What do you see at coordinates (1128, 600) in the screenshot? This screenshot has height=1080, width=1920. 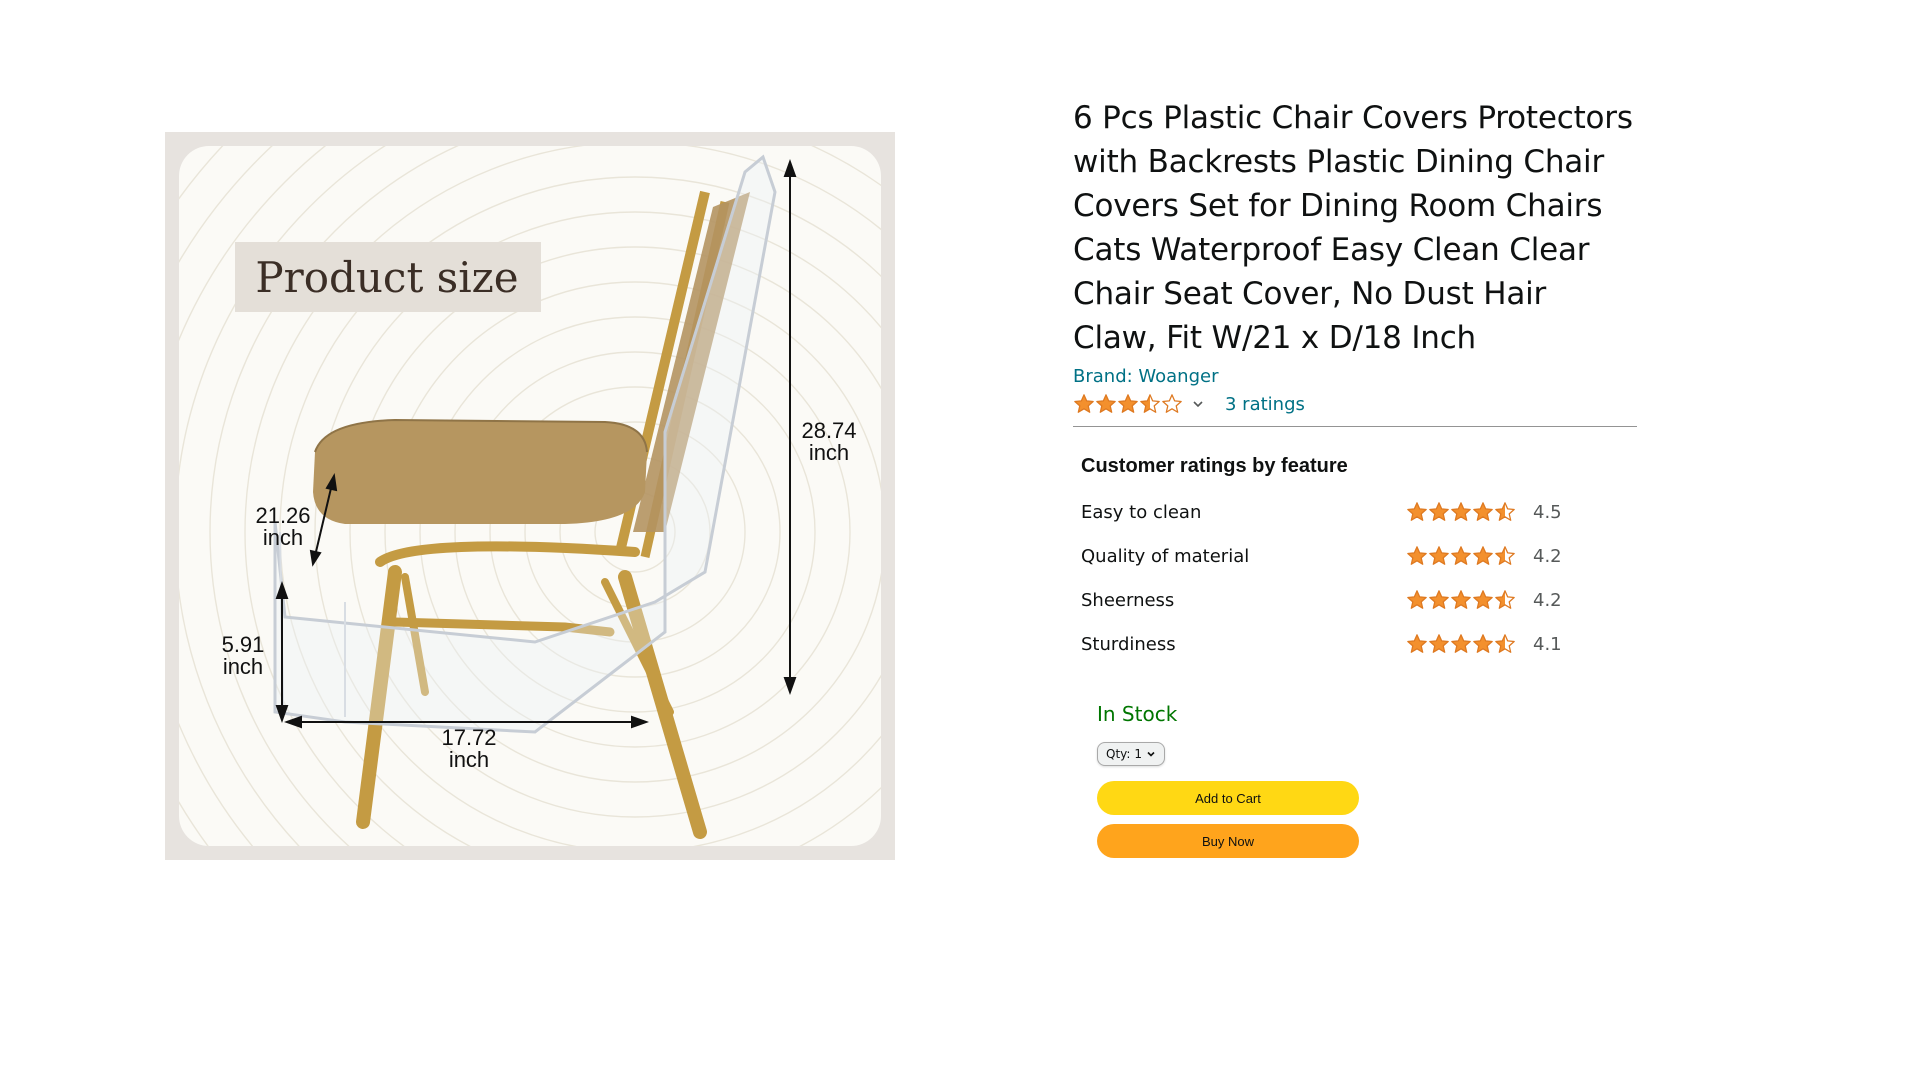 I see `feature-name: Sheerness` at bounding box center [1128, 600].